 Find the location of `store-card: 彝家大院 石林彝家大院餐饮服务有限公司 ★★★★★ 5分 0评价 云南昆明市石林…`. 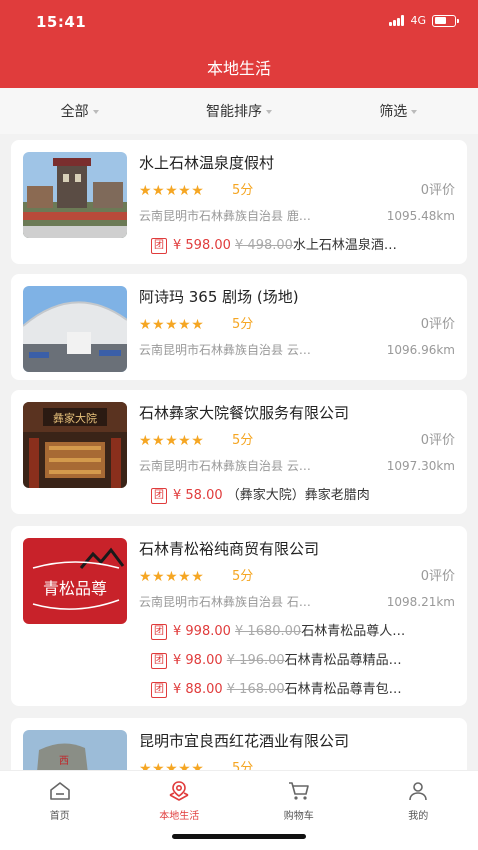

store-card: 彝家大院 石林彝家大院餐饮服务有限公司 ★★★★★ 5分 0评价 云南昆明市石林… is located at coordinates (239, 452).